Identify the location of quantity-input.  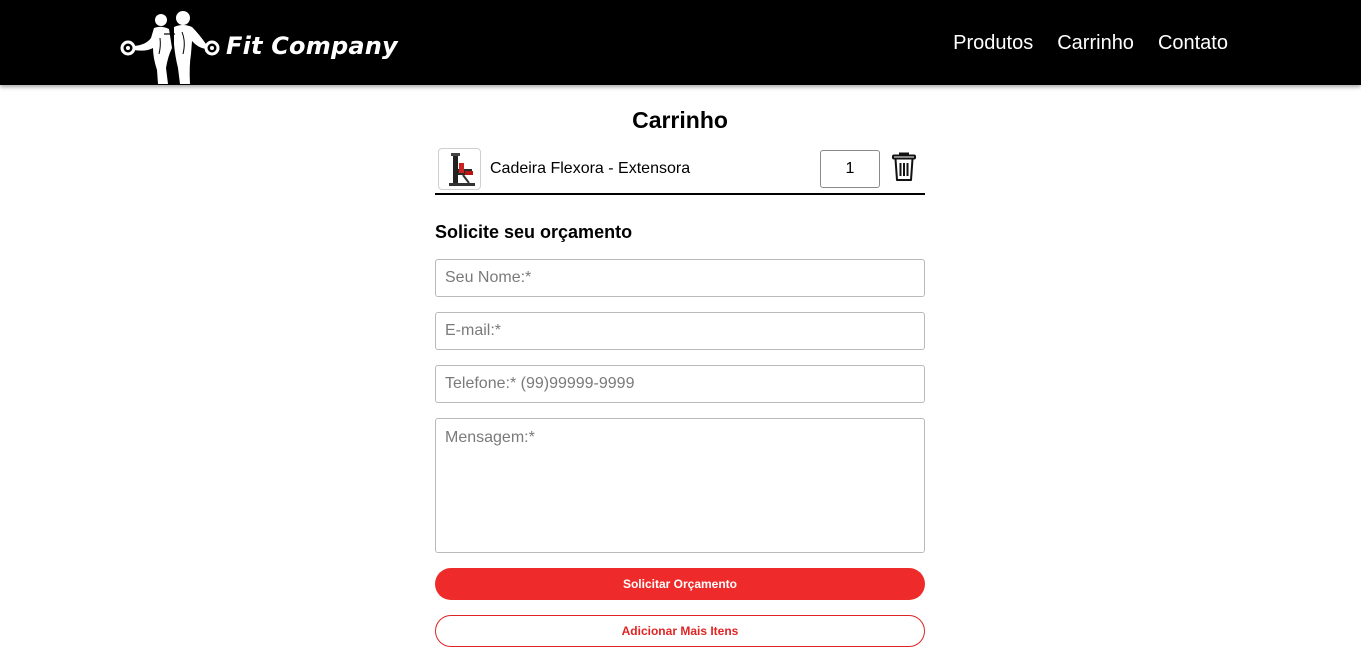
(850, 169).